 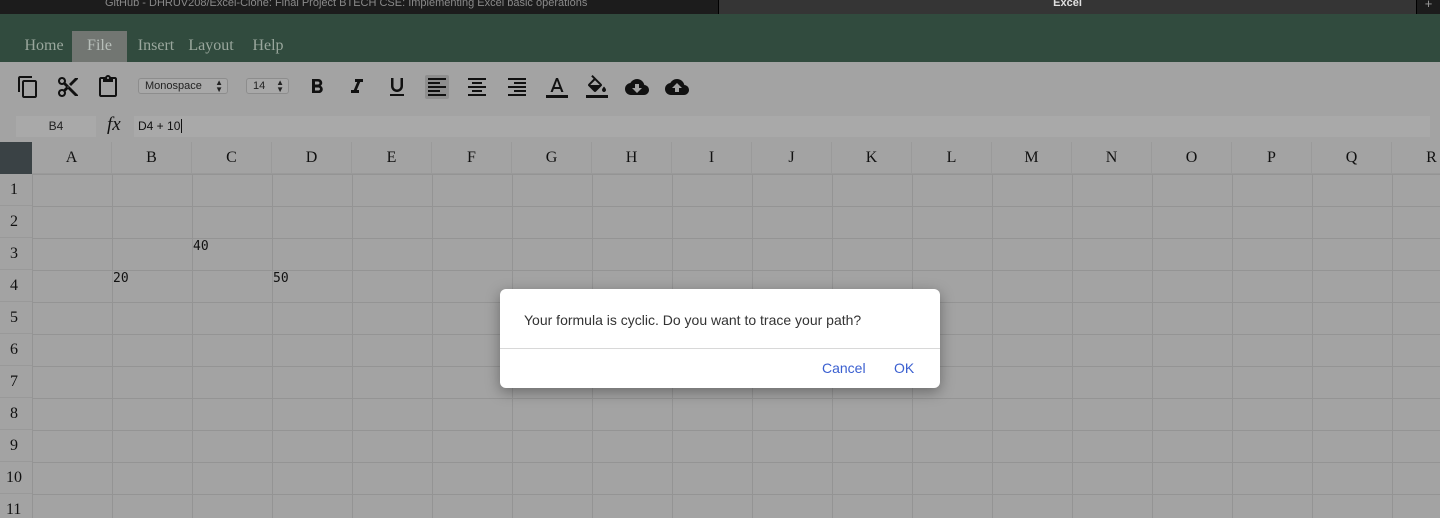 What do you see at coordinates (16, 350) in the screenshot?
I see `row-header-6: 6` at bounding box center [16, 350].